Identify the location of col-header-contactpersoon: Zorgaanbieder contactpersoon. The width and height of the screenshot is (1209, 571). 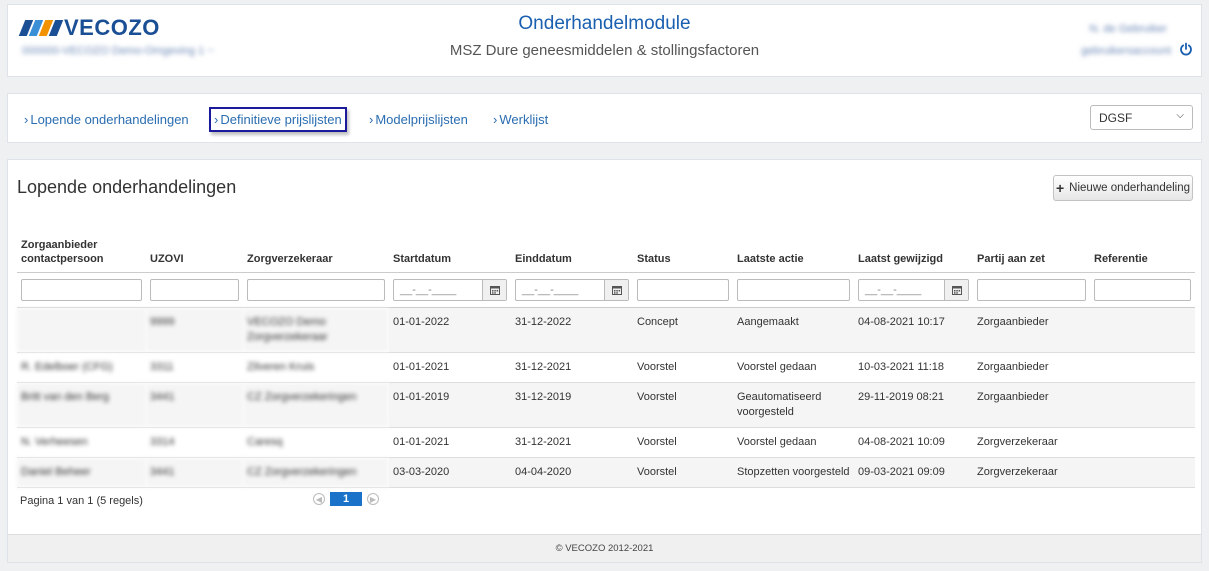
(81, 251).